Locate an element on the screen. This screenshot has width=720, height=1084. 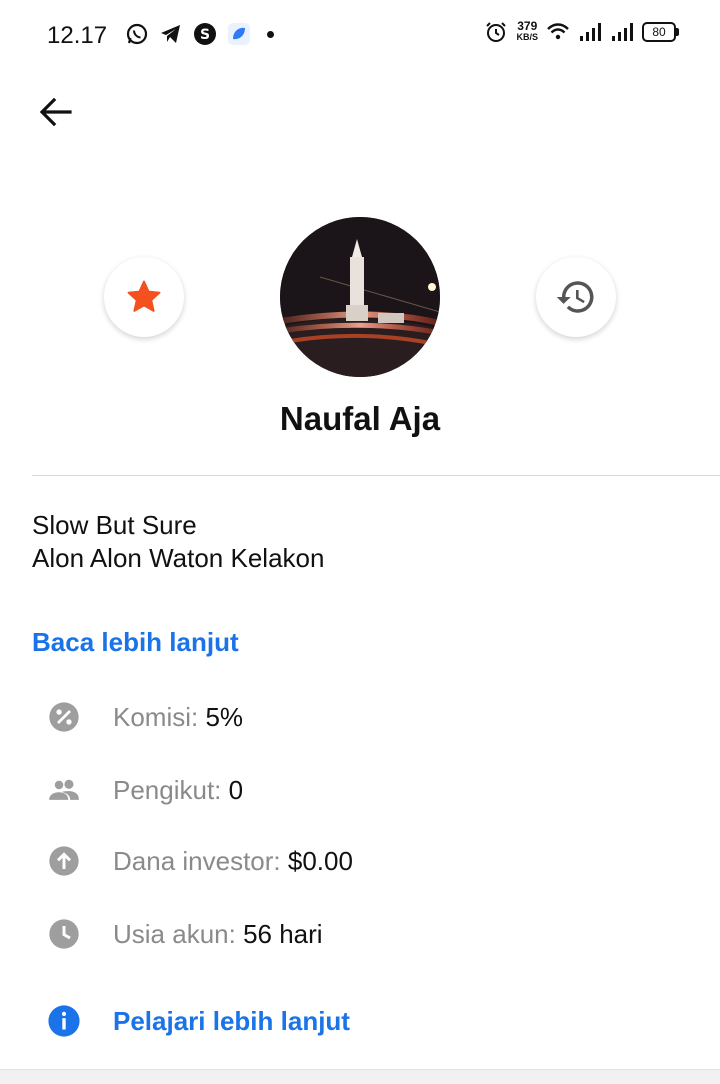
whatsapp-icon is located at coordinates (137, 34).